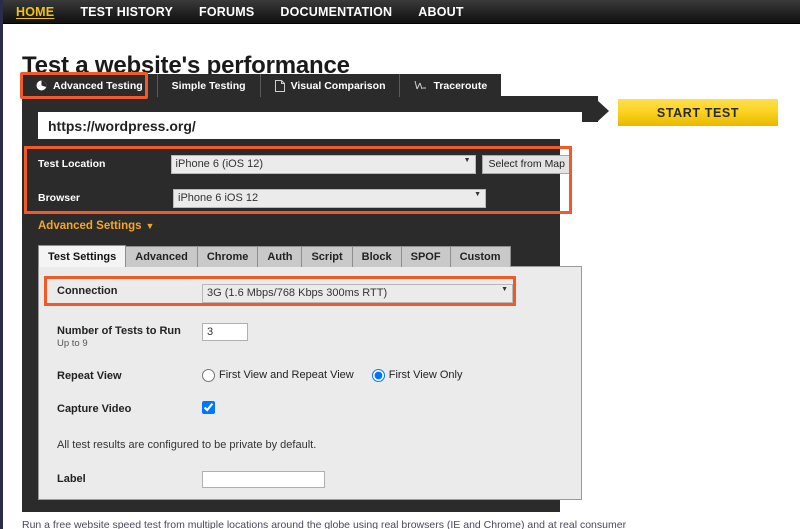 The image size is (800, 529). I want to click on test-label-input, so click(263, 479).